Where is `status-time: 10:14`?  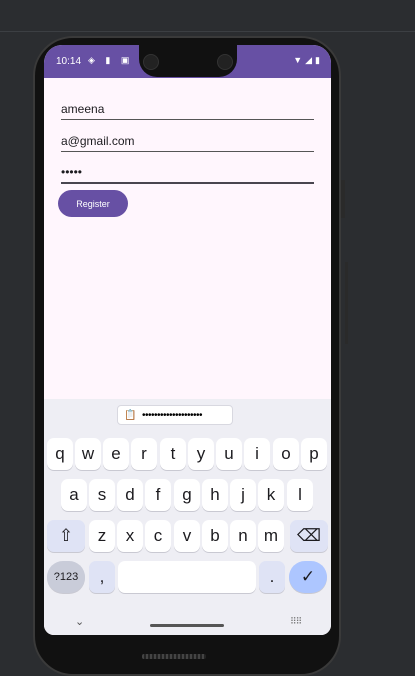
status-time: 10:14 is located at coordinates (69, 61).